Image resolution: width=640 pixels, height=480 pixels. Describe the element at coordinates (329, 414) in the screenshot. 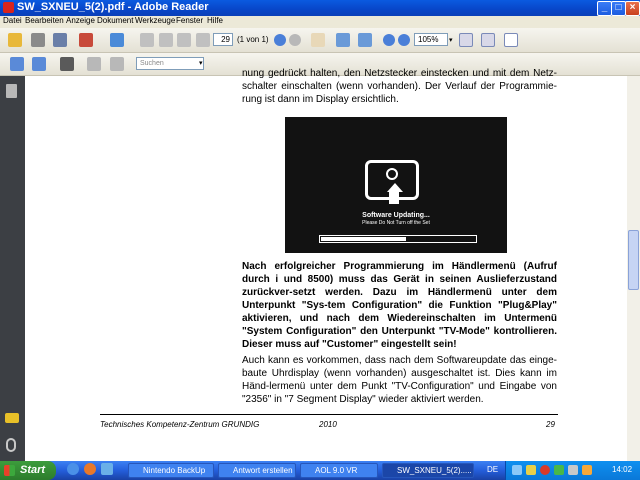

I see `footer-divider` at that location.